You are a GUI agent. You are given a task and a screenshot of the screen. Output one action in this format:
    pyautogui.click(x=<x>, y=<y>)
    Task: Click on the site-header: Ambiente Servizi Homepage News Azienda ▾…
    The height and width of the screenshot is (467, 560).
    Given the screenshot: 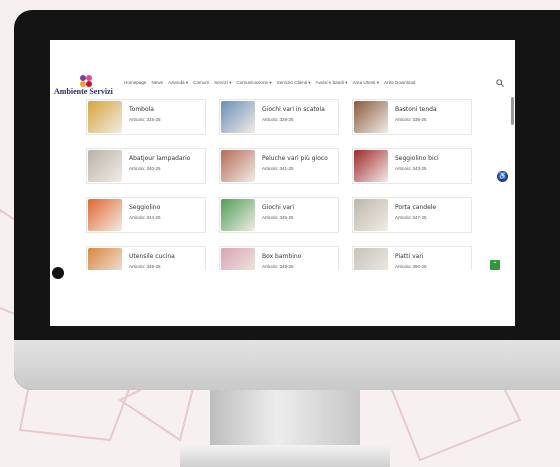 What is the action you would take?
    pyautogui.click(x=282, y=85)
    